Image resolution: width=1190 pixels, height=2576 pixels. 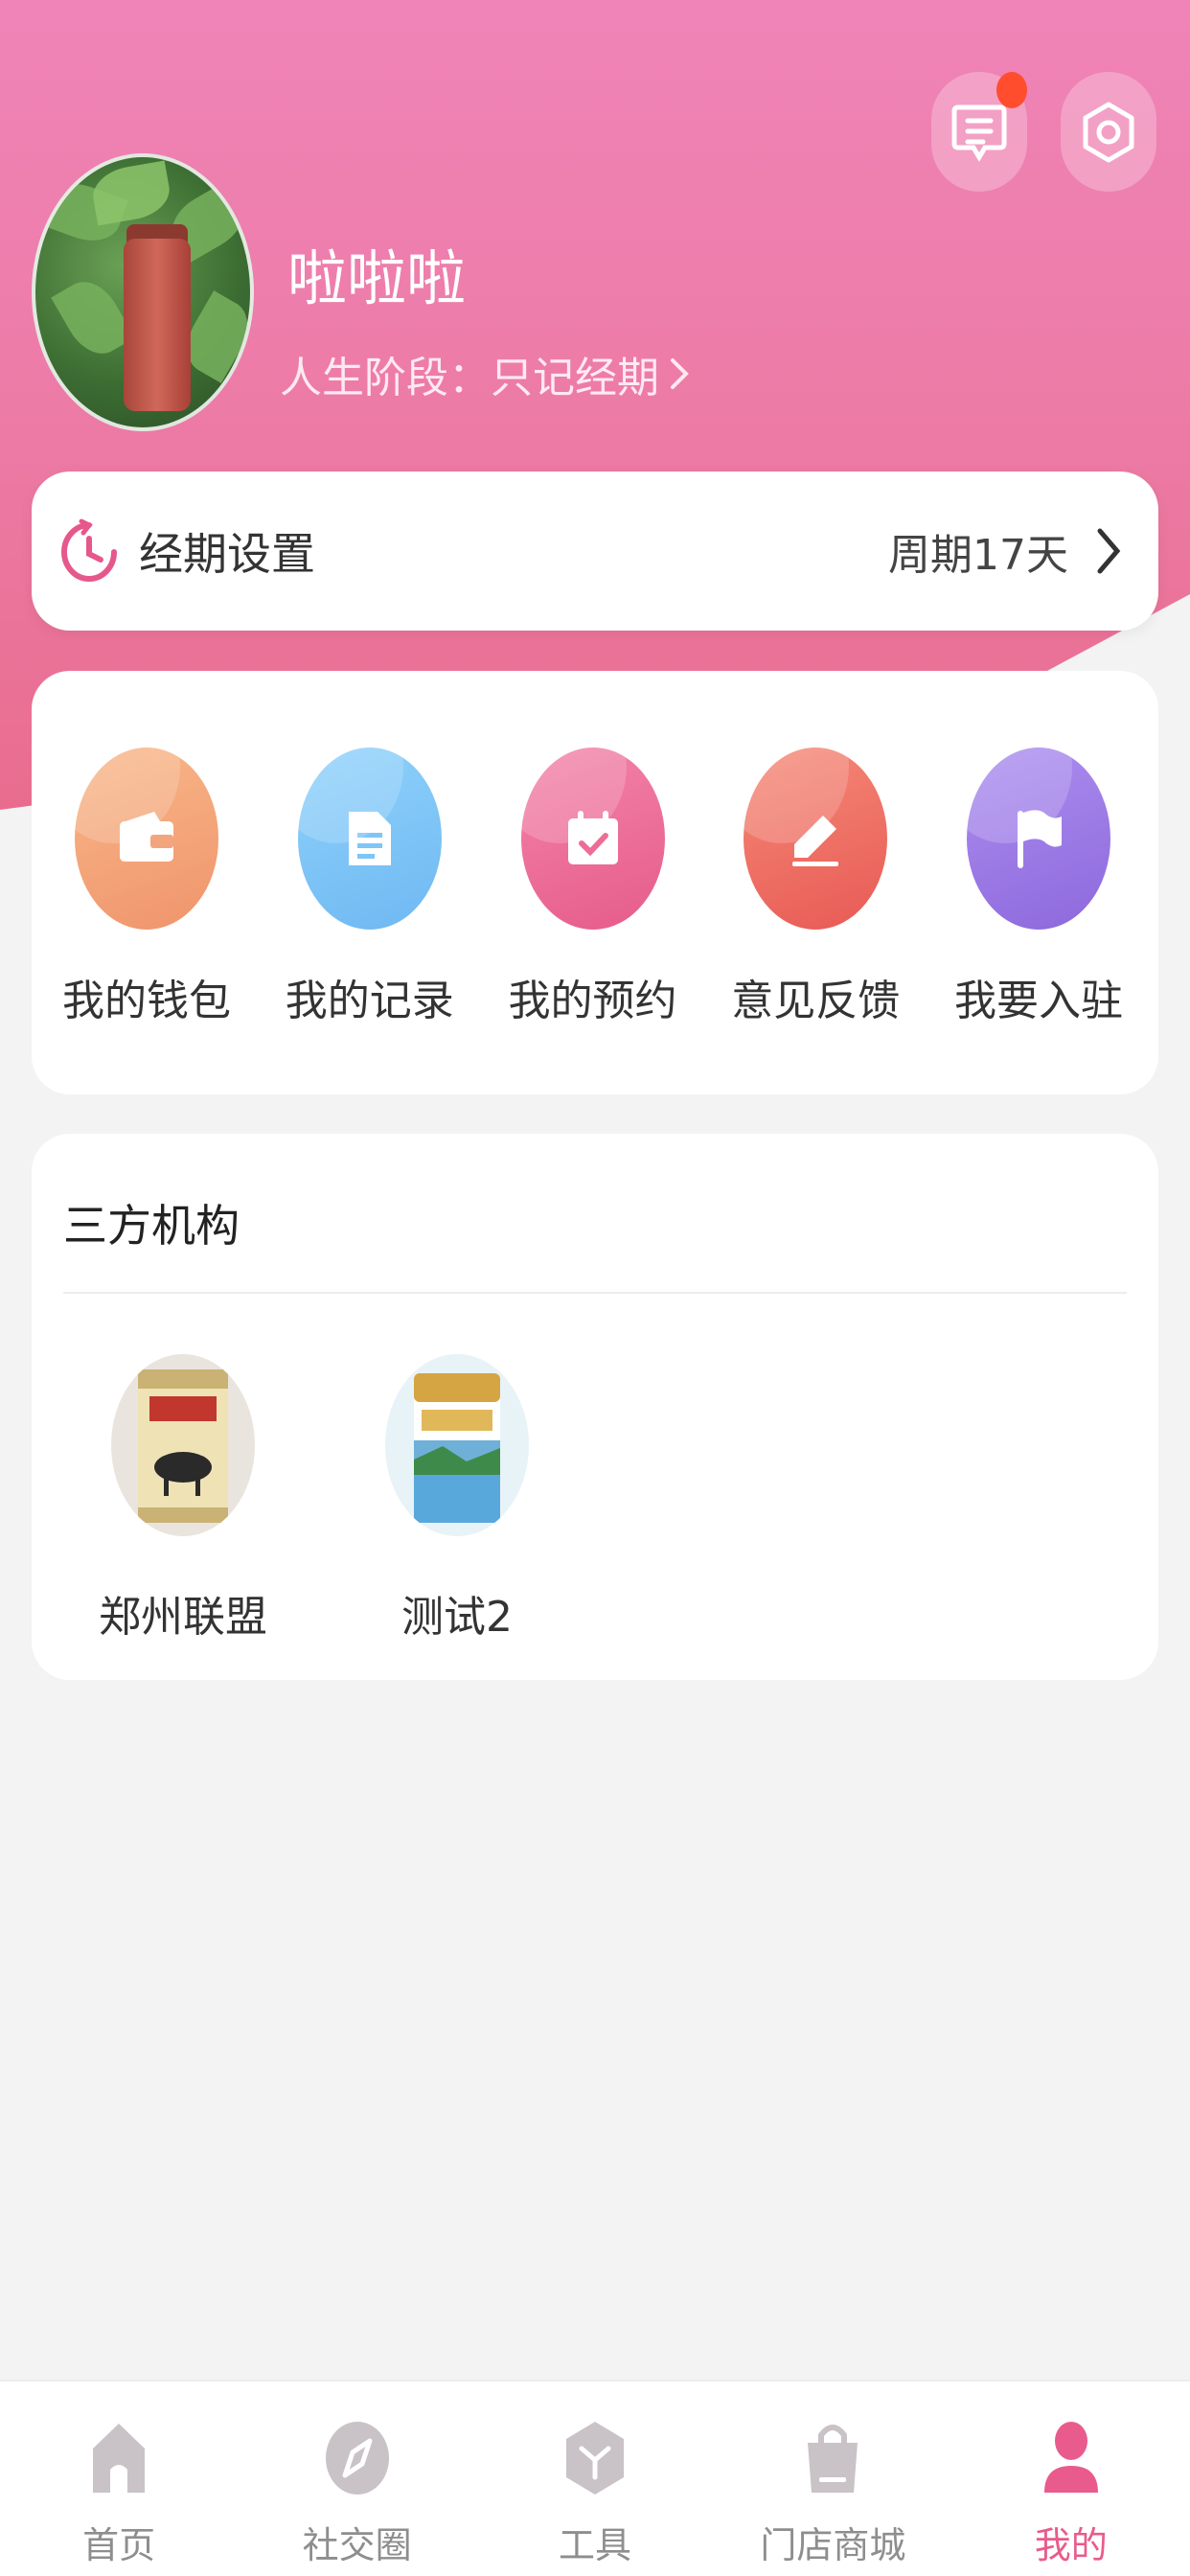 What do you see at coordinates (833, 2494) in the screenshot?
I see `tab-store: 门店商城` at bounding box center [833, 2494].